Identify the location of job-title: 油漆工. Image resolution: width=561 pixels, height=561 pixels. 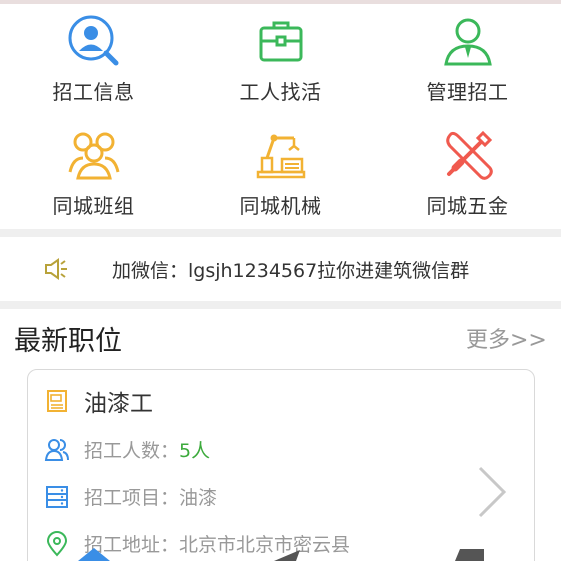
(118, 404).